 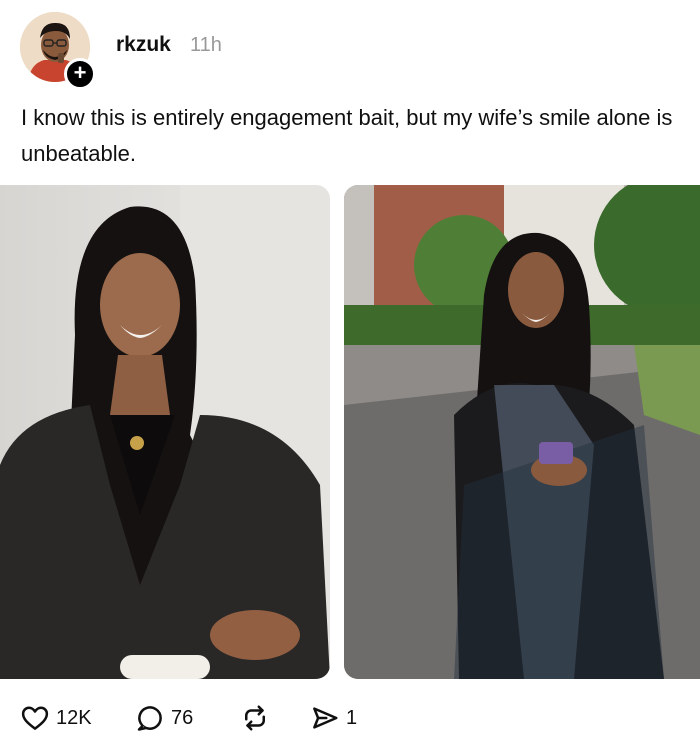 What do you see at coordinates (143, 45) in the screenshot?
I see `username: rkzuk` at bounding box center [143, 45].